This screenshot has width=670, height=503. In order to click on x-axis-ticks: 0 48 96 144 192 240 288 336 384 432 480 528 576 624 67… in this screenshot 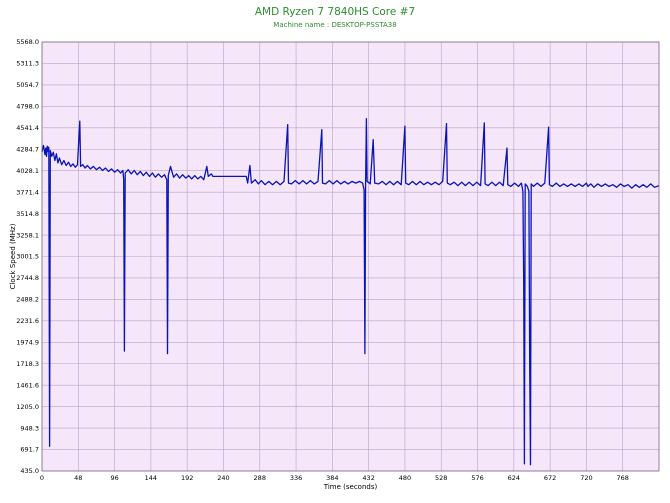, I will do `click(334, 478)`.